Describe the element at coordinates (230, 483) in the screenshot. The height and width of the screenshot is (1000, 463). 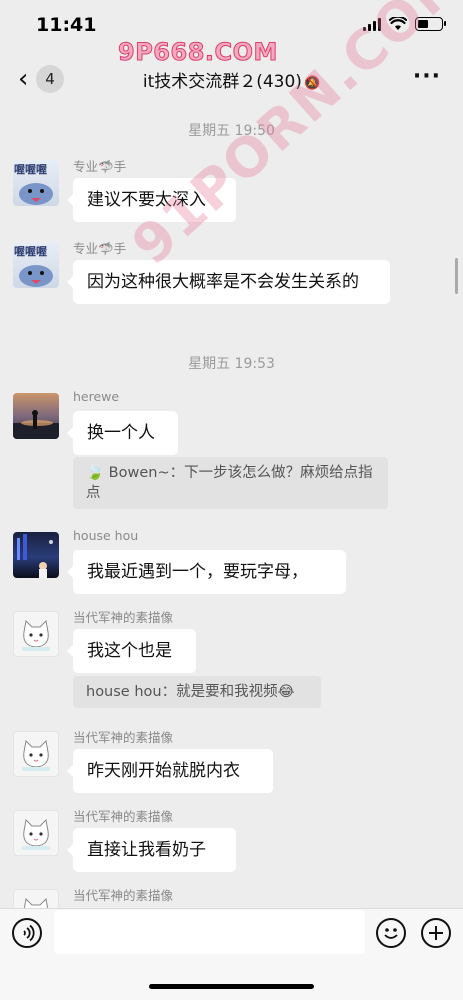
I see `quoted-message: 🍃 Bowen~：下一步该怎么做？麻烦给点指点` at that location.